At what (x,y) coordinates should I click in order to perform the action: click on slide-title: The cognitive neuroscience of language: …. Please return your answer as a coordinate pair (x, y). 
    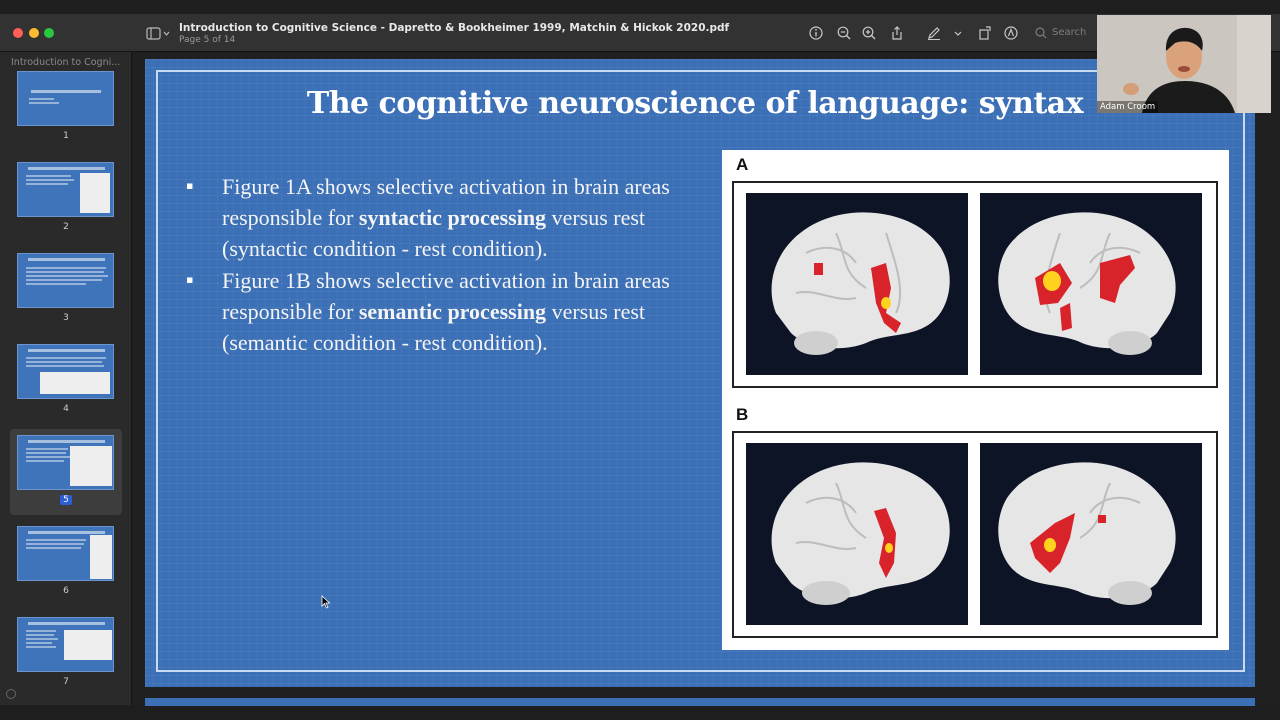
    Looking at the image, I should click on (695, 103).